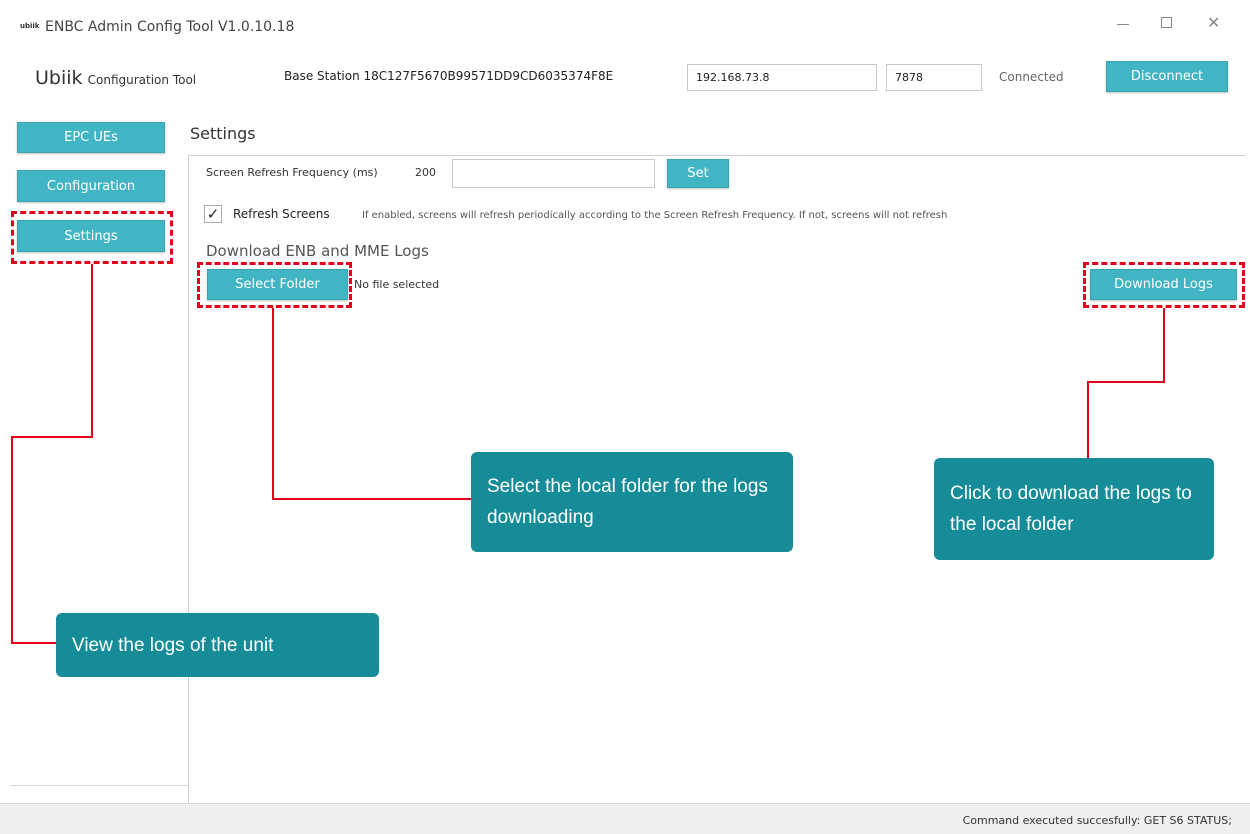 This screenshot has height=834, width=1250. Describe the element at coordinates (1031, 77) in the screenshot. I see `connection-status: Connected` at that location.